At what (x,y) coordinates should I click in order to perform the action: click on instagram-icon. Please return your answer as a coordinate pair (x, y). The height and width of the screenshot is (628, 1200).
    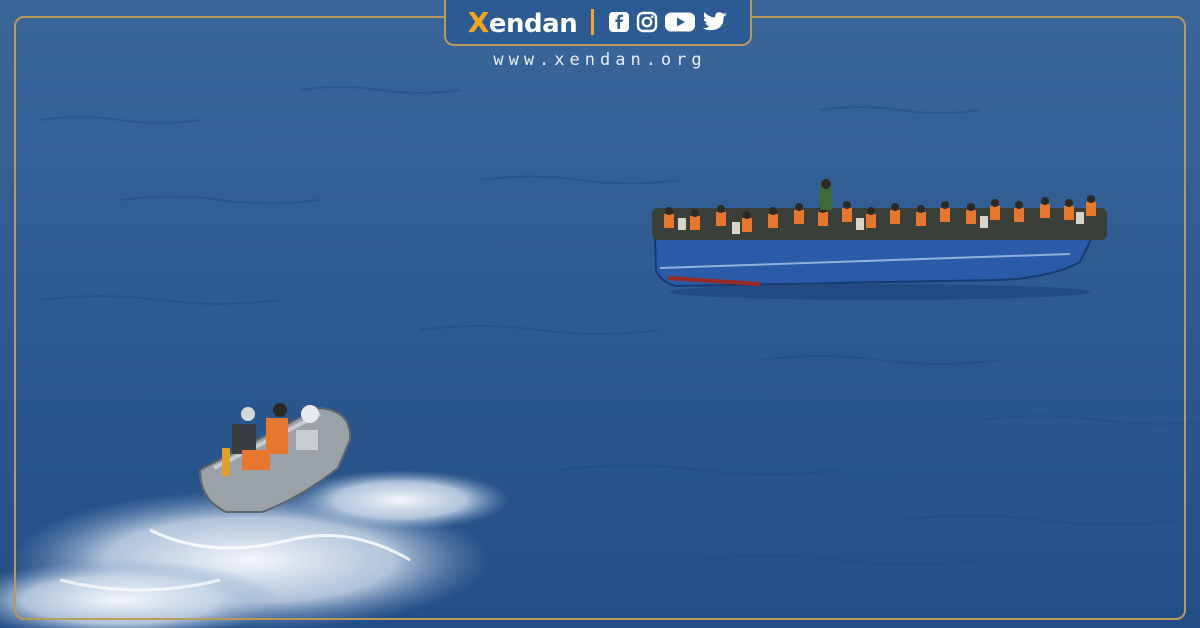
    Looking at the image, I should click on (647, 22).